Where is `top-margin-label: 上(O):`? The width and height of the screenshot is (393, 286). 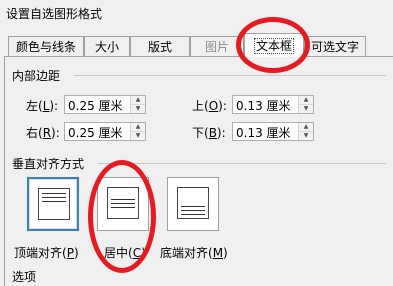
top-margin-label: 上(O): is located at coordinates (209, 106).